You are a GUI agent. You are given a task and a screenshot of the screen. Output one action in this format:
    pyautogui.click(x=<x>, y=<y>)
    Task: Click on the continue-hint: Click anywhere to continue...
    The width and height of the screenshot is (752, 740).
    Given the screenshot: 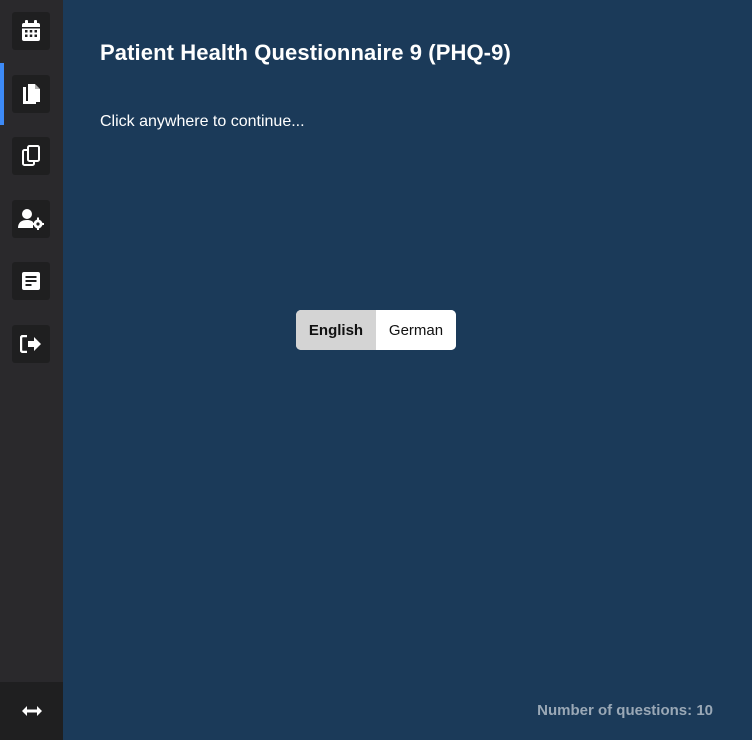 What is the action you would take?
    pyautogui.click(x=202, y=121)
    